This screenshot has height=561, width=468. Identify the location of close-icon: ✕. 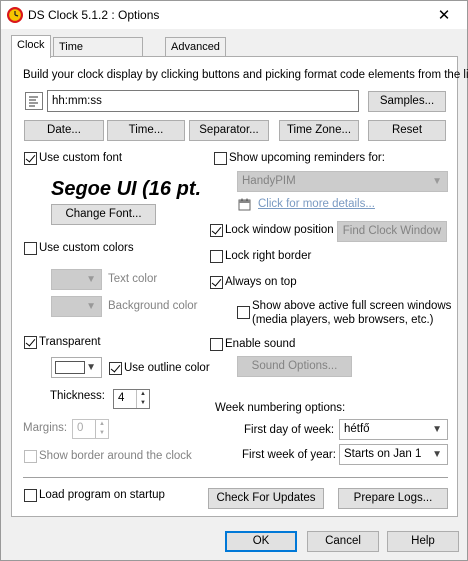
(444, 15).